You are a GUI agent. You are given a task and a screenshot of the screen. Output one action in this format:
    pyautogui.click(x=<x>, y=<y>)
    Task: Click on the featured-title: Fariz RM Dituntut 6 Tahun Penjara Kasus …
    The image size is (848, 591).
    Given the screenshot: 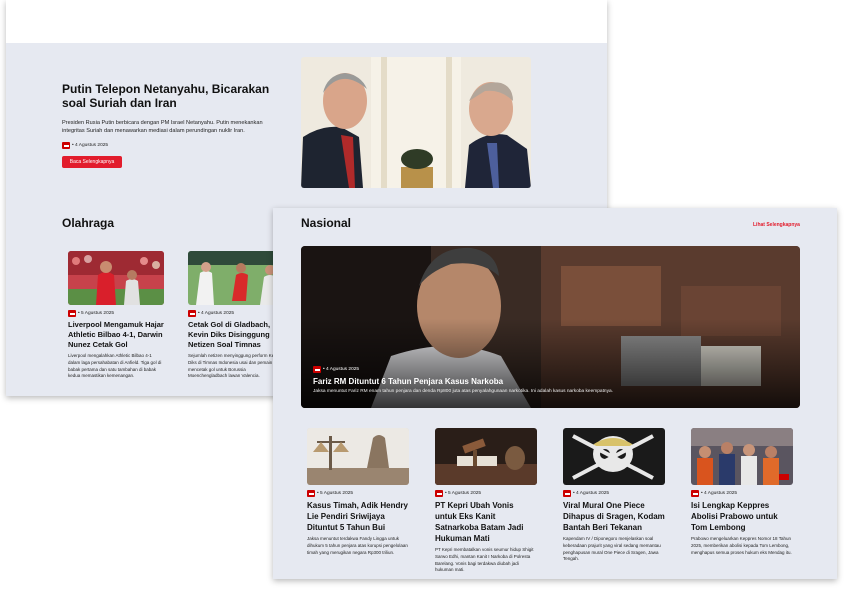 What is the action you would take?
    pyautogui.click(x=408, y=381)
    